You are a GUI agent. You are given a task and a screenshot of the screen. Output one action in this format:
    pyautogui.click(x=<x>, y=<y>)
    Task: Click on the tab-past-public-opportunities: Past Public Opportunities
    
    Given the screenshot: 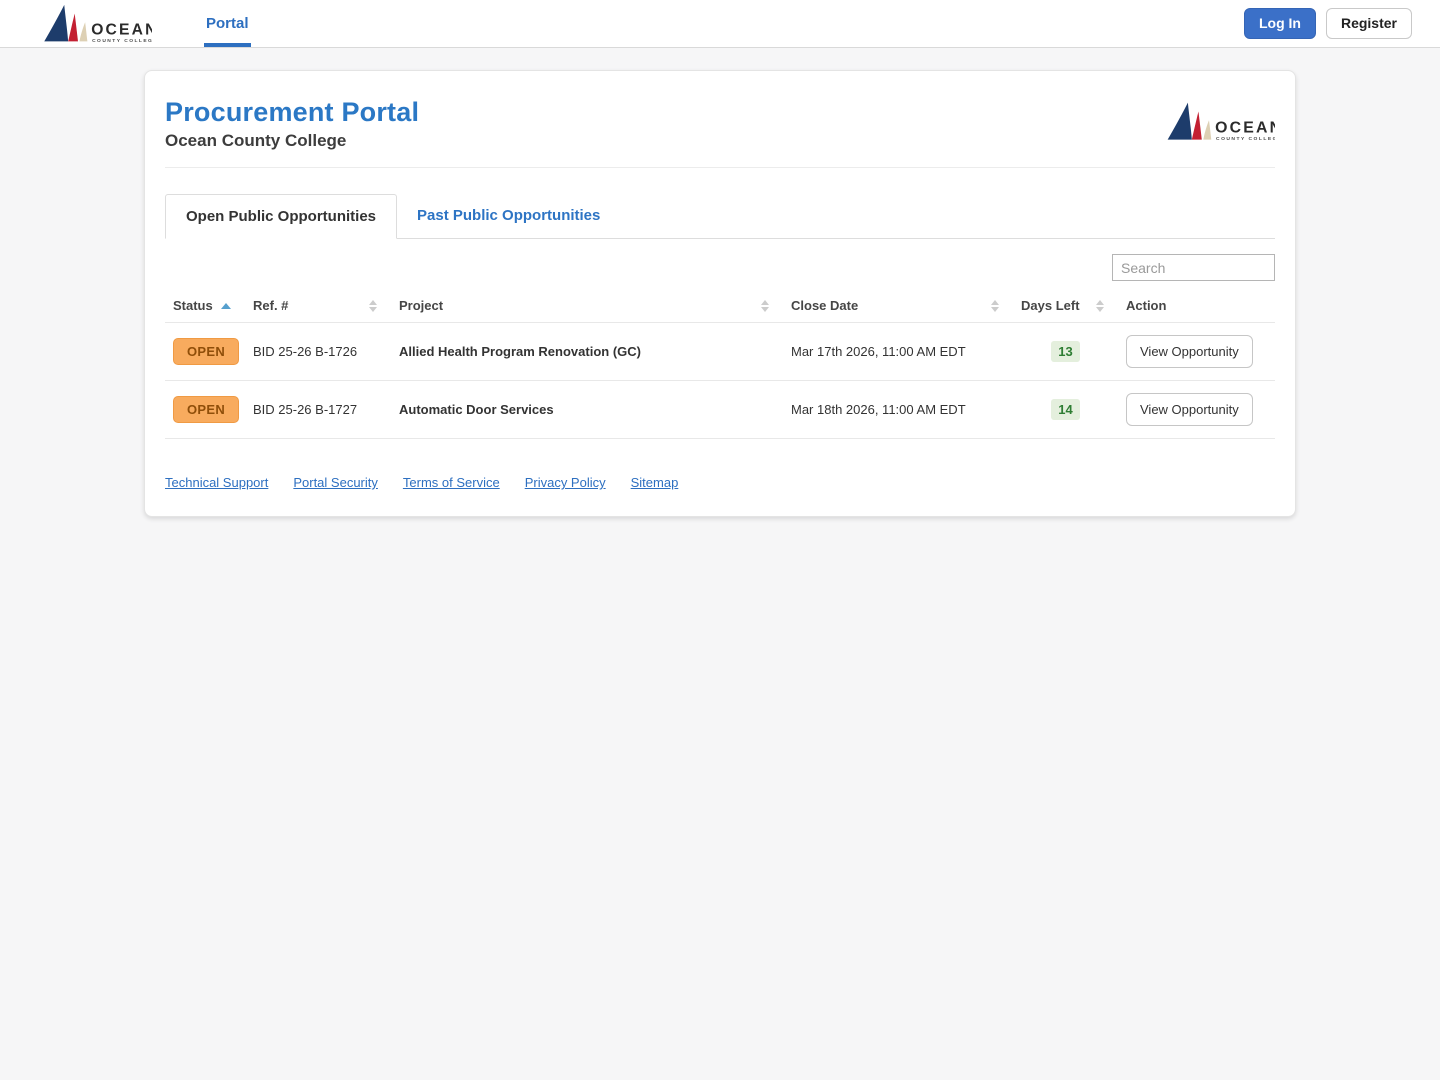 What is the action you would take?
    pyautogui.click(x=508, y=216)
    